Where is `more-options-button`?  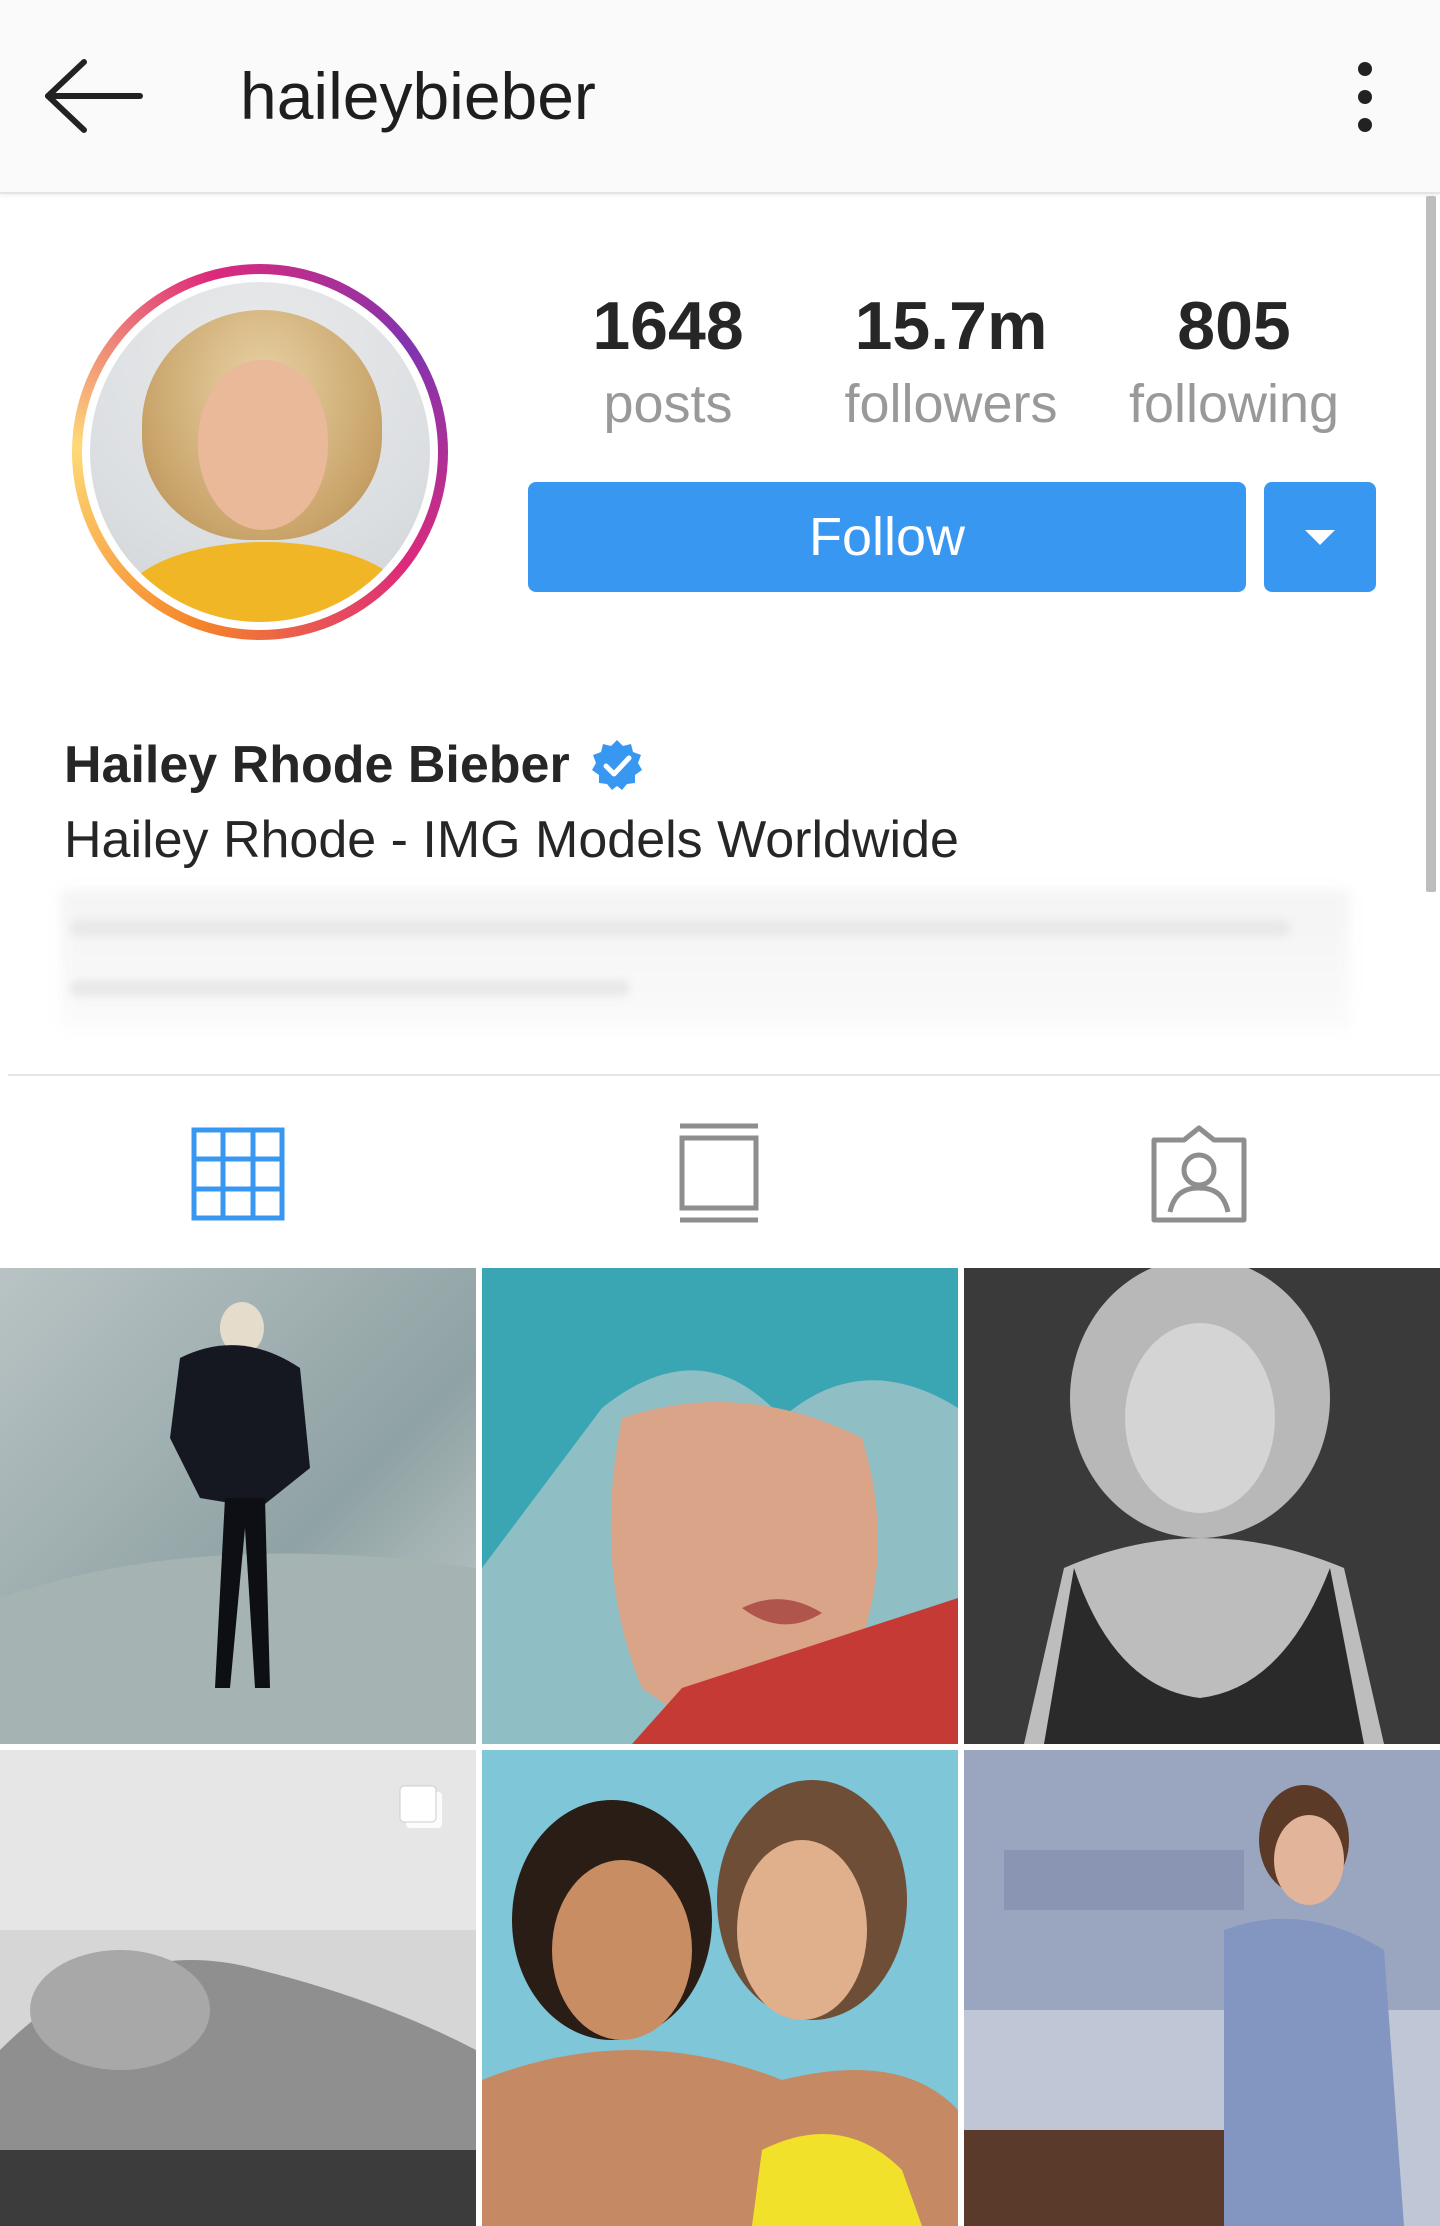 more-options-button is located at coordinates (1365, 98).